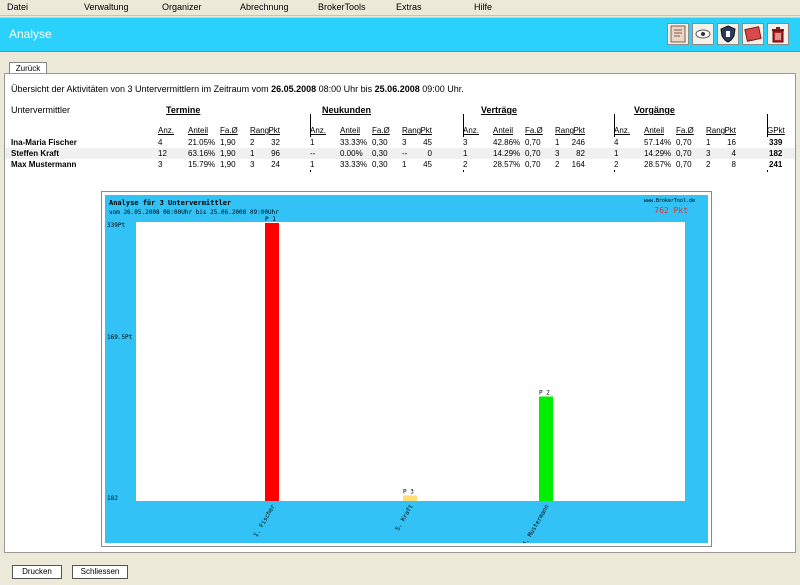 The height and width of the screenshot is (585, 800). Describe the element at coordinates (351, 153) in the screenshot. I see `cell: 0.00%` at that location.